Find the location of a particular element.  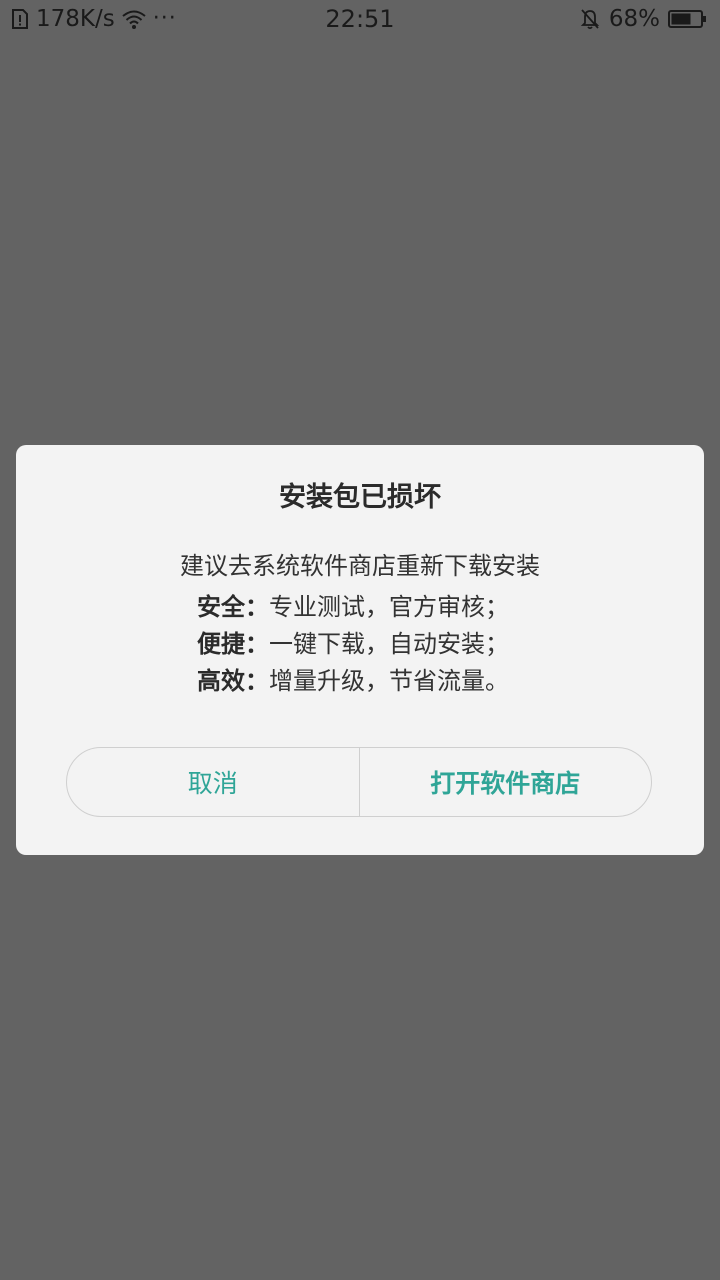

feature-text: 专业测试，官方审核； is located at coordinates (389, 607).